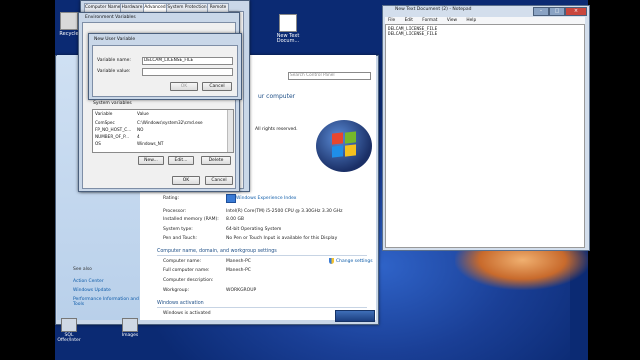  What do you see at coordinates (130, 335) in the screenshot?
I see `shortcut-label: Images` at bounding box center [130, 335].